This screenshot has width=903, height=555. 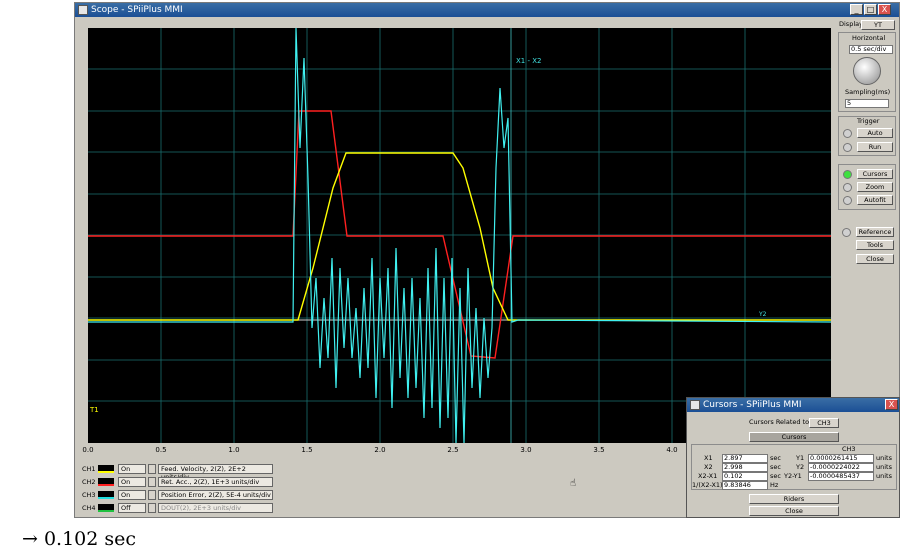 What do you see at coordinates (161, 450) in the screenshot?
I see `x-tick: 0.5` at bounding box center [161, 450].